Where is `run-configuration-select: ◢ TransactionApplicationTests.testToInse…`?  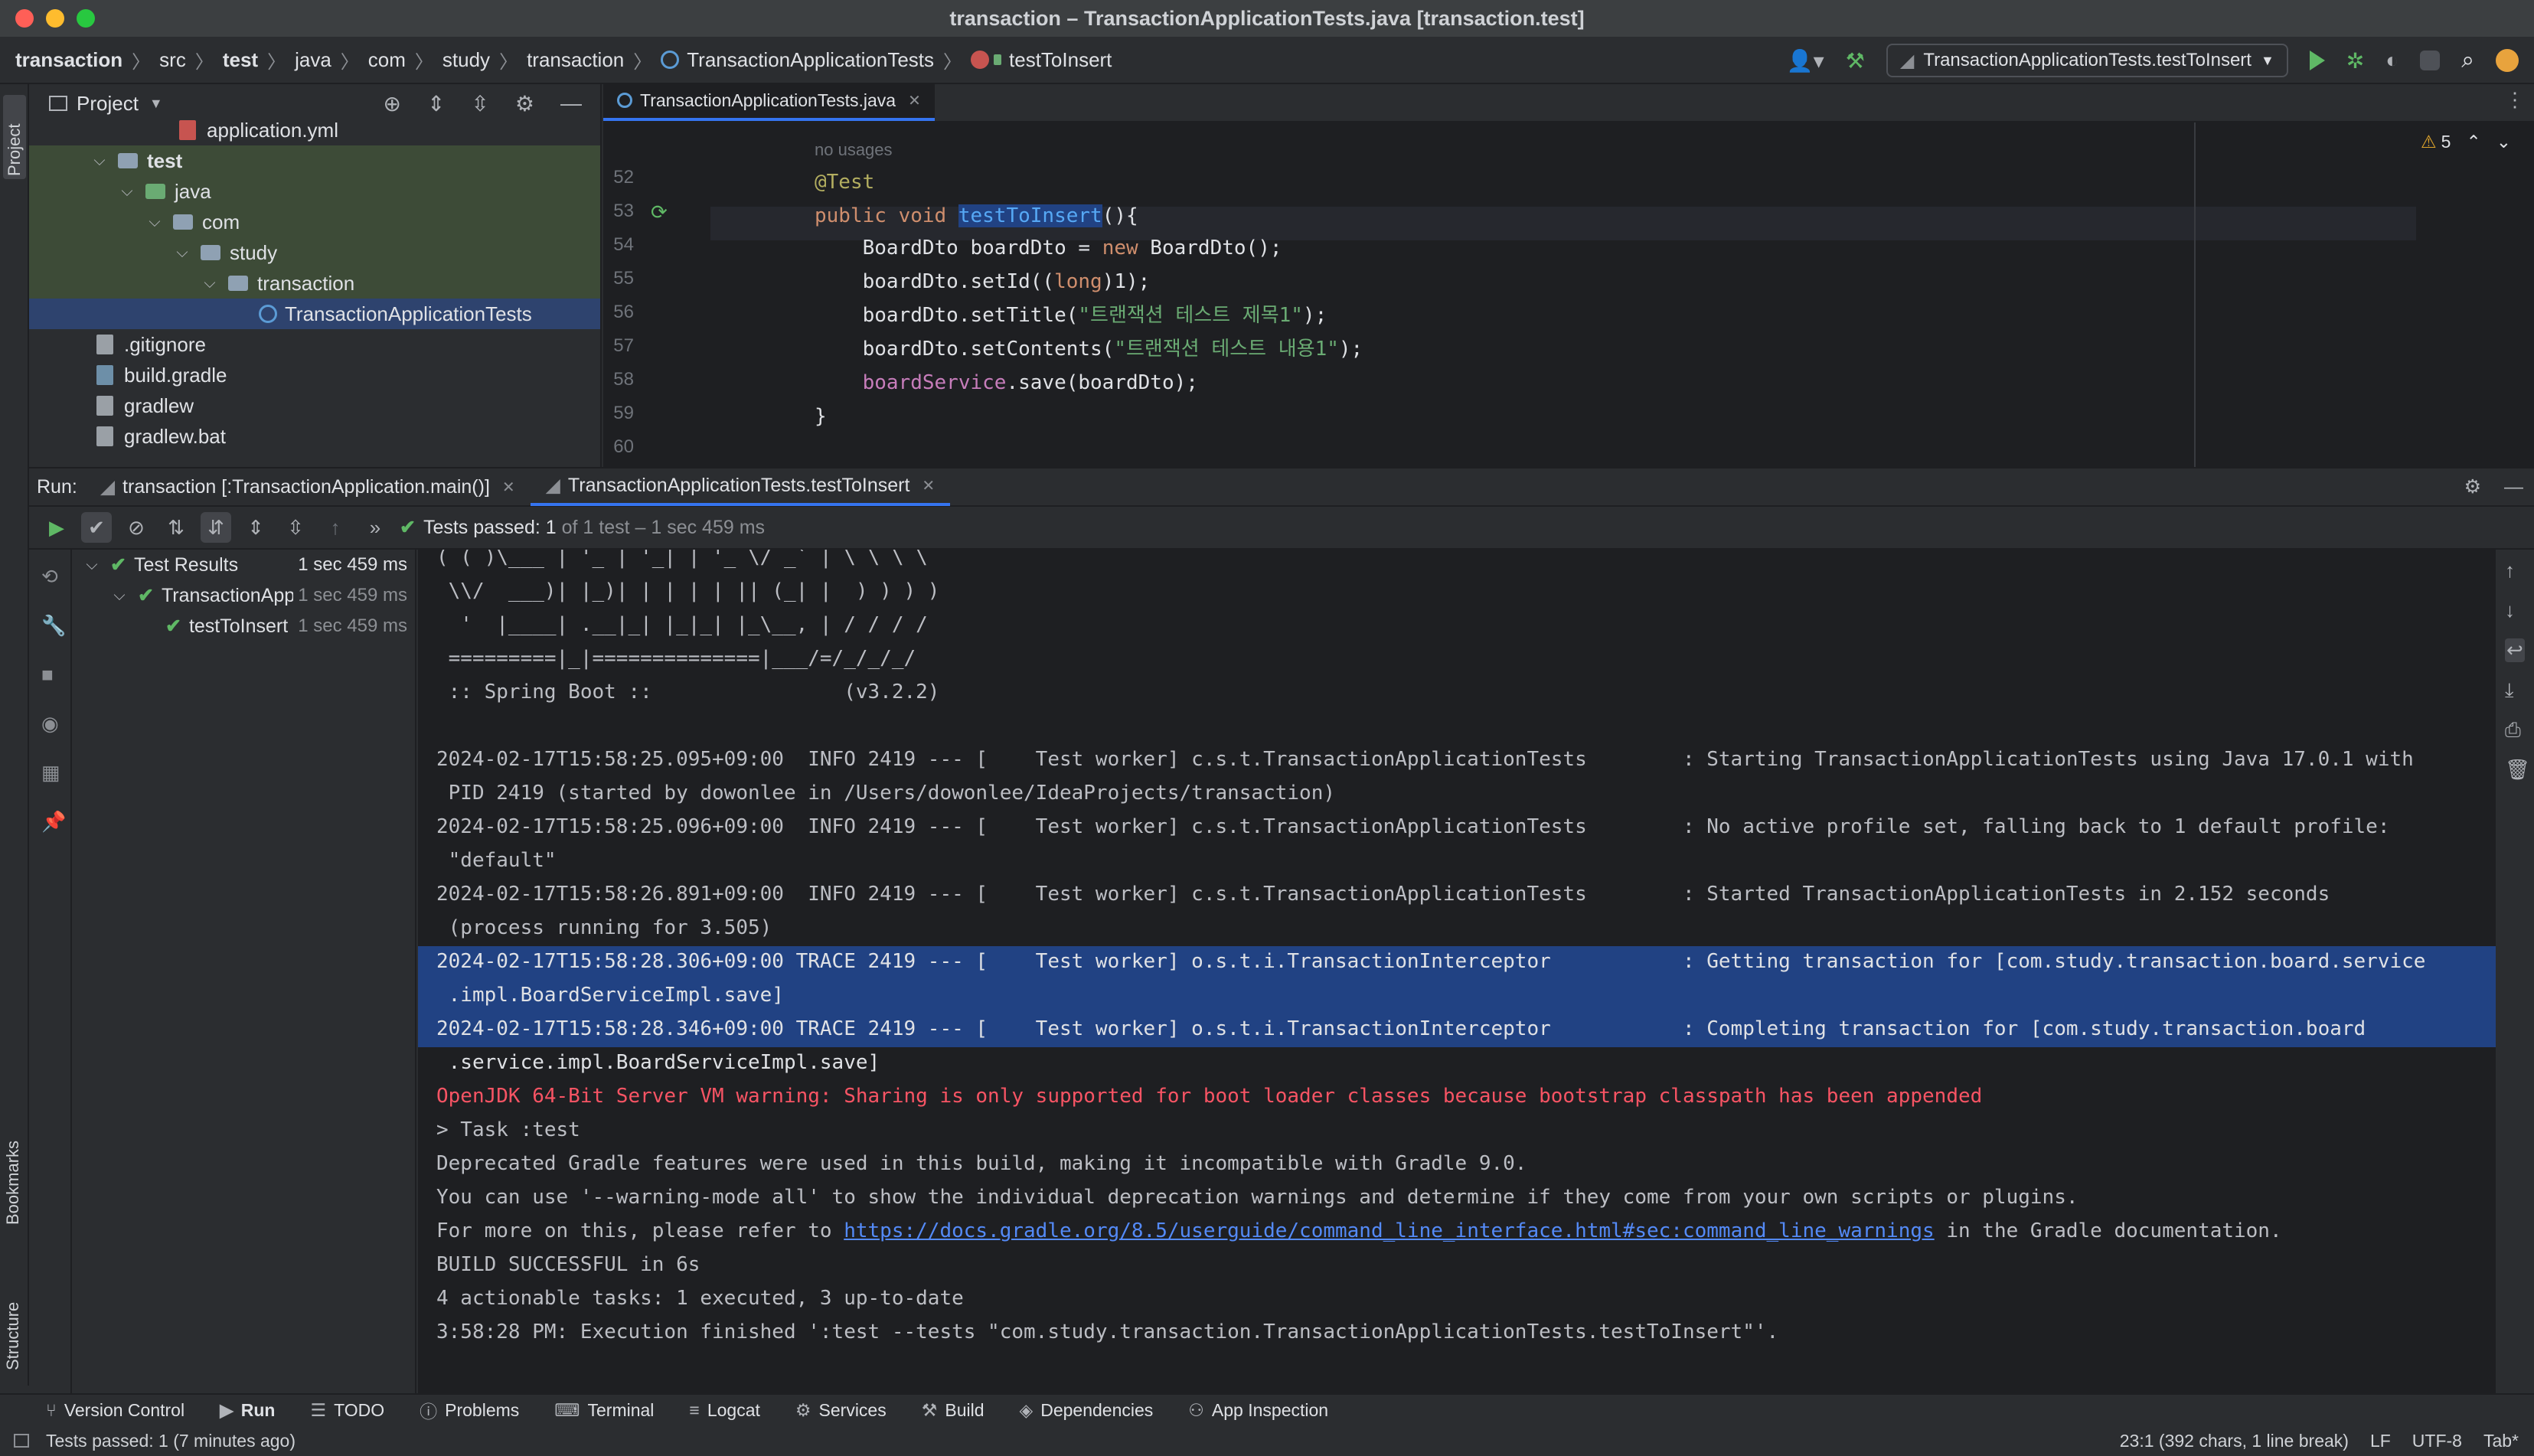 run-configuration-select: ◢ TransactionApplicationTests.testToInse… is located at coordinates (2087, 60).